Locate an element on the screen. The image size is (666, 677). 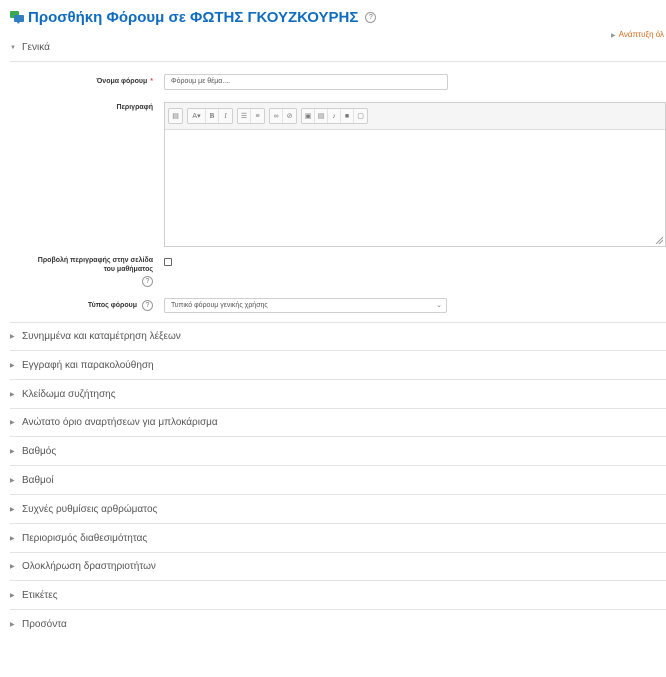
forum-icon is located at coordinates (17, 17).